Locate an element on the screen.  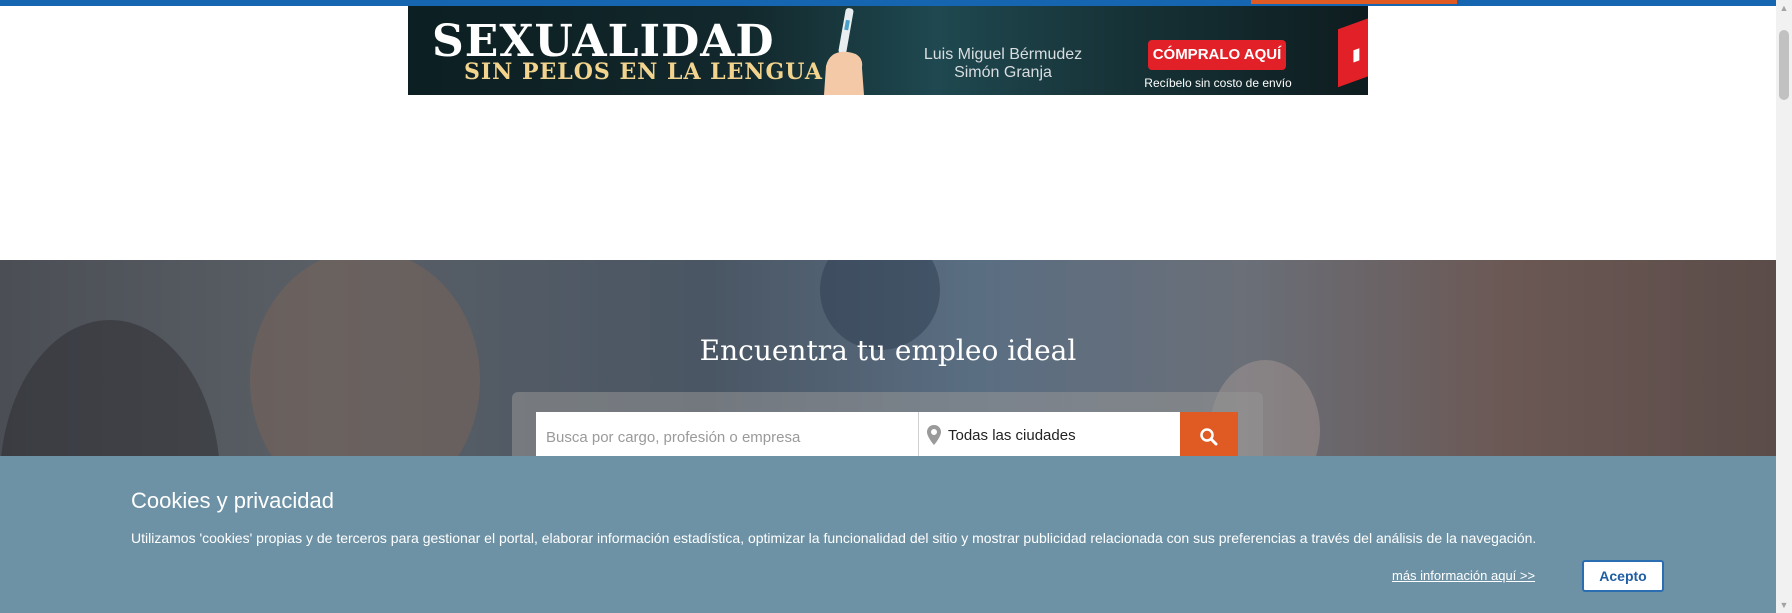
more-info-link: más información aquí >> is located at coordinates (1463, 575).